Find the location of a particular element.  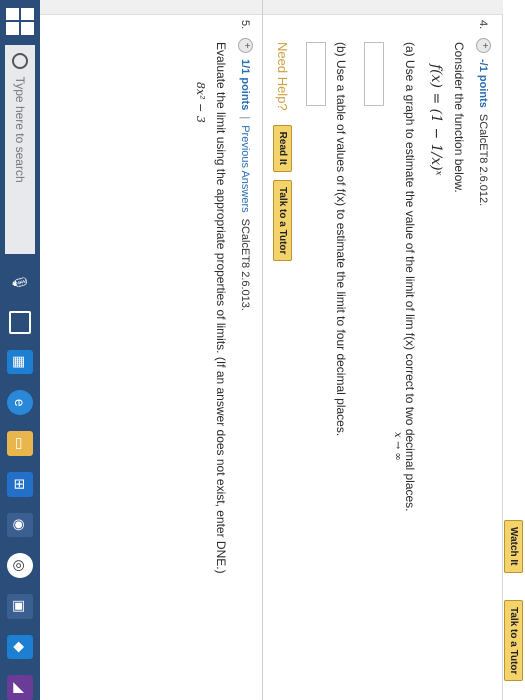

windows-start-icon is located at coordinates (20, 21).